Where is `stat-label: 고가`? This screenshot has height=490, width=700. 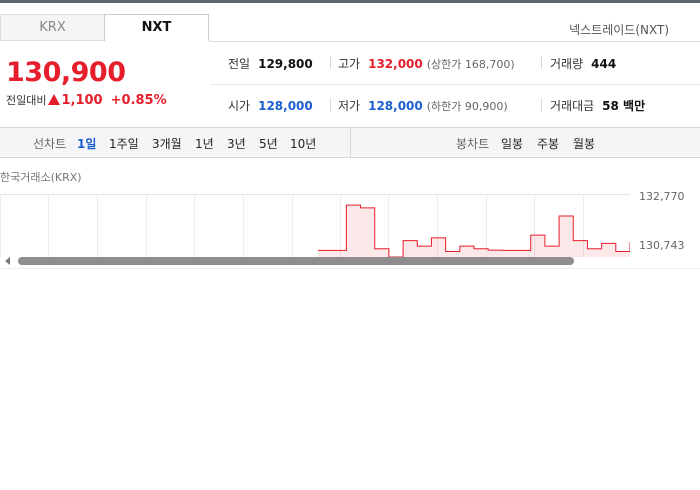 stat-label: 고가 is located at coordinates (349, 64).